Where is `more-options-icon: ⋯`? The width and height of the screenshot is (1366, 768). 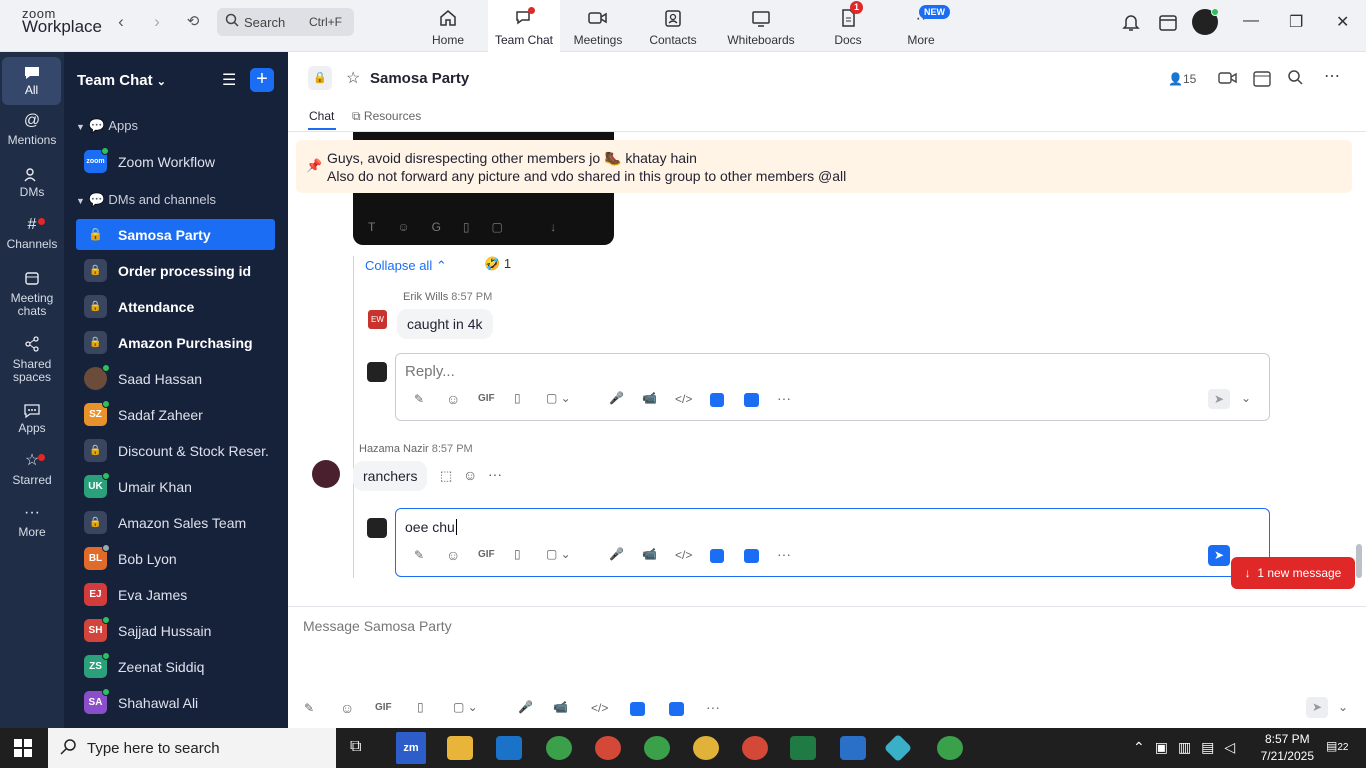
more-options-icon: ⋯ is located at coordinates (1332, 76).